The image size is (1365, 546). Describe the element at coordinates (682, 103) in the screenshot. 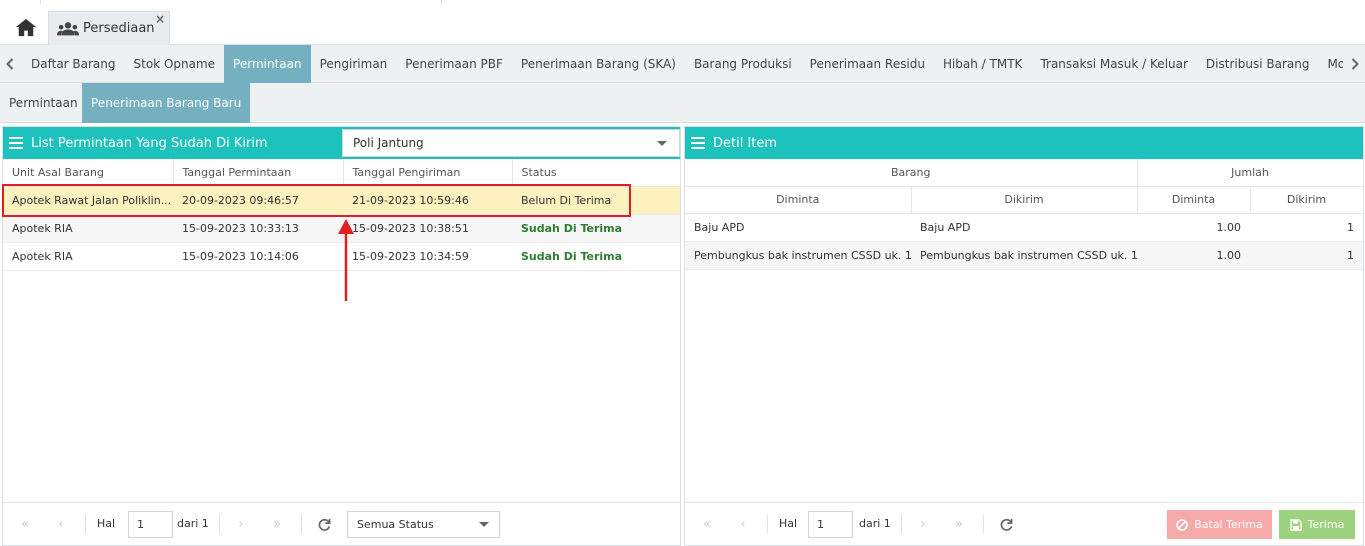

I see `sub-tab-bar: Permintaan Penerimaan Barang Baru` at that location.